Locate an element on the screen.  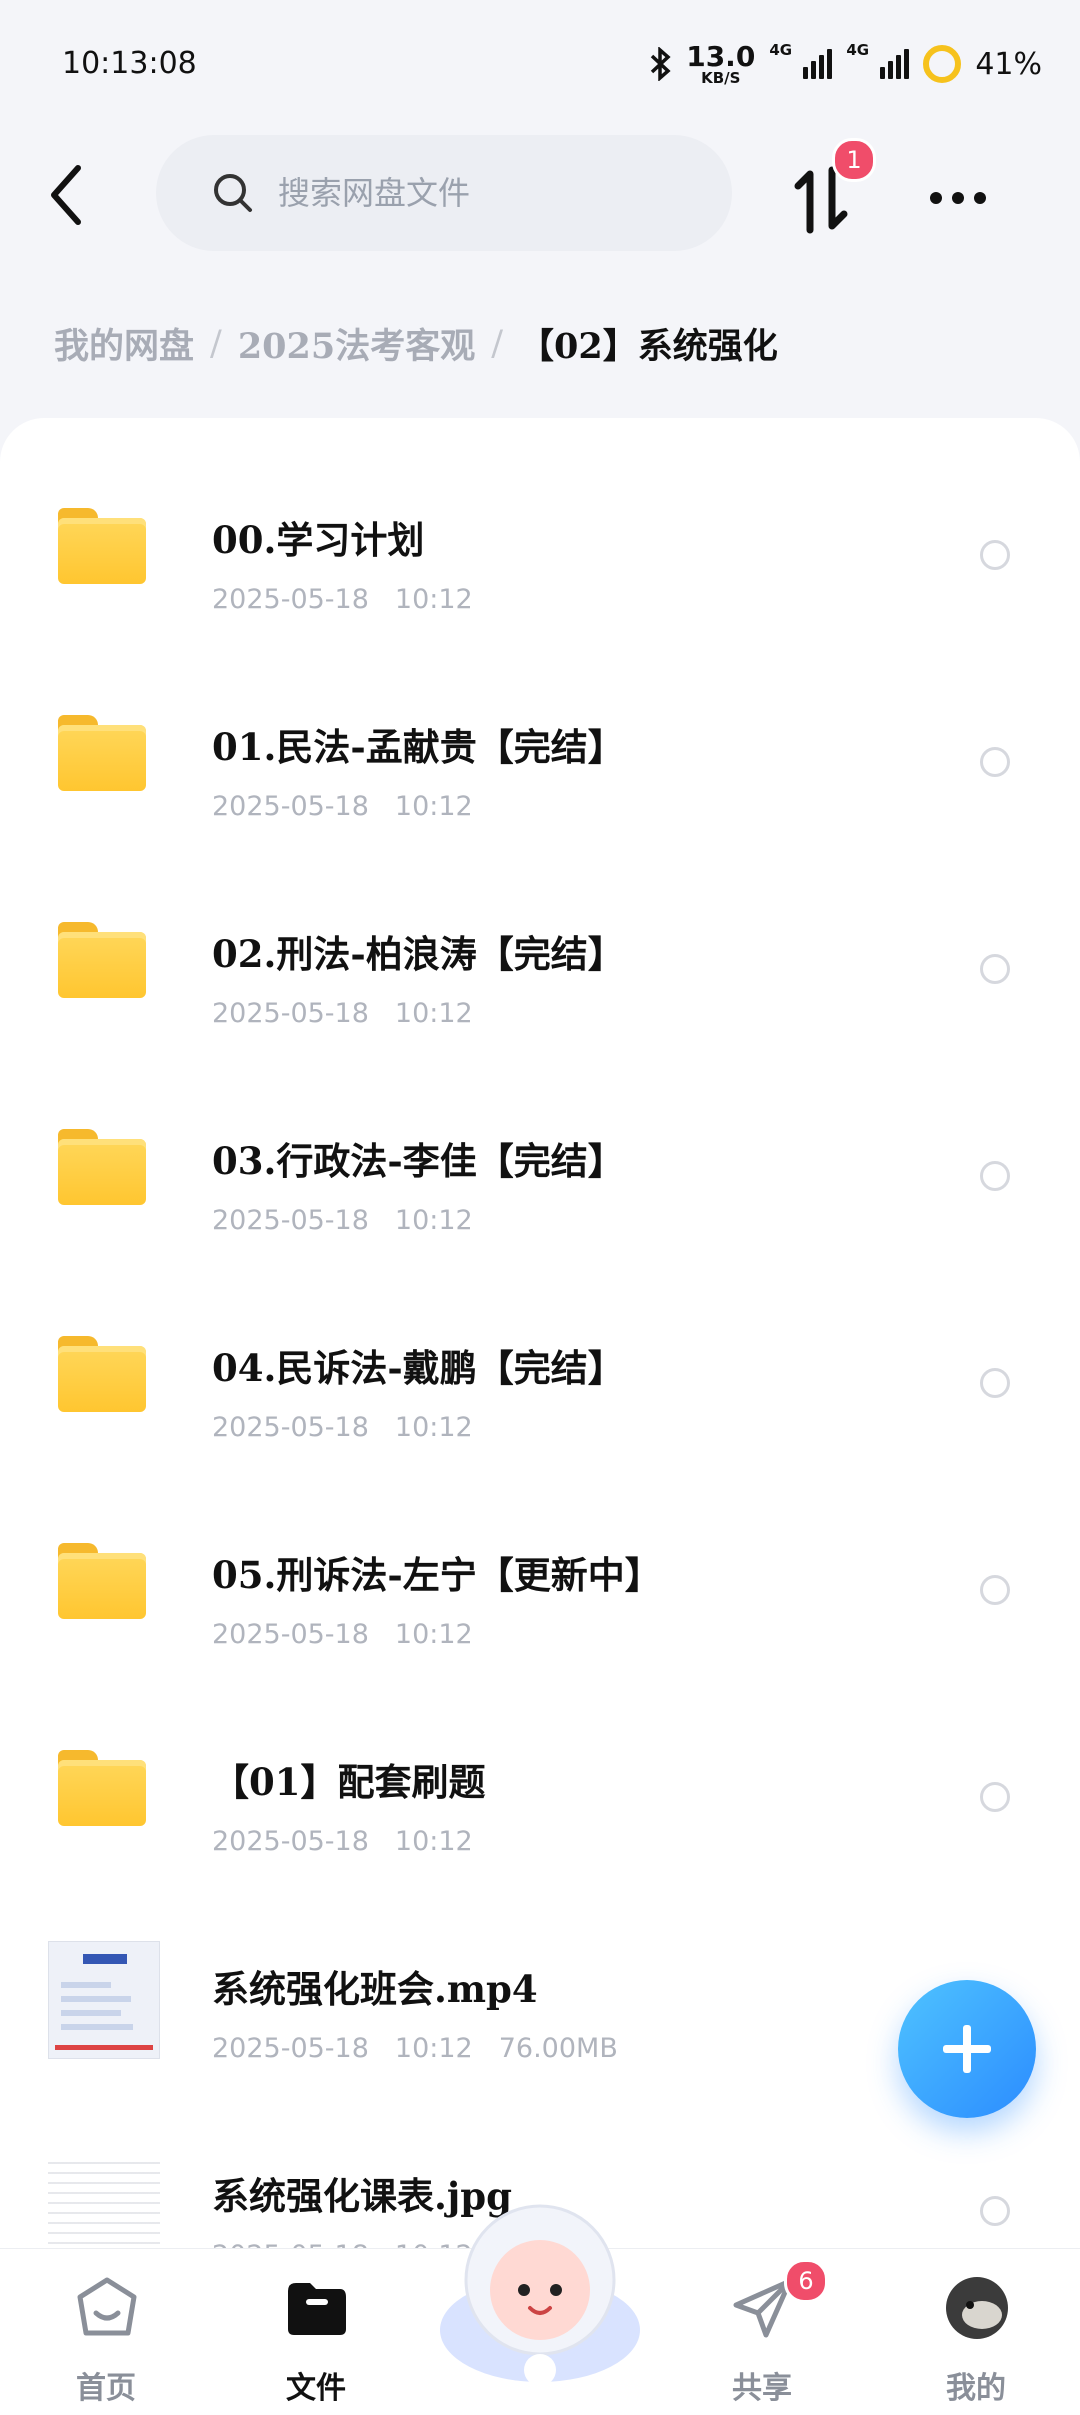
file-name: 04.民诉法-戴鹏【完结】 is located at coordinates (418, 1368).